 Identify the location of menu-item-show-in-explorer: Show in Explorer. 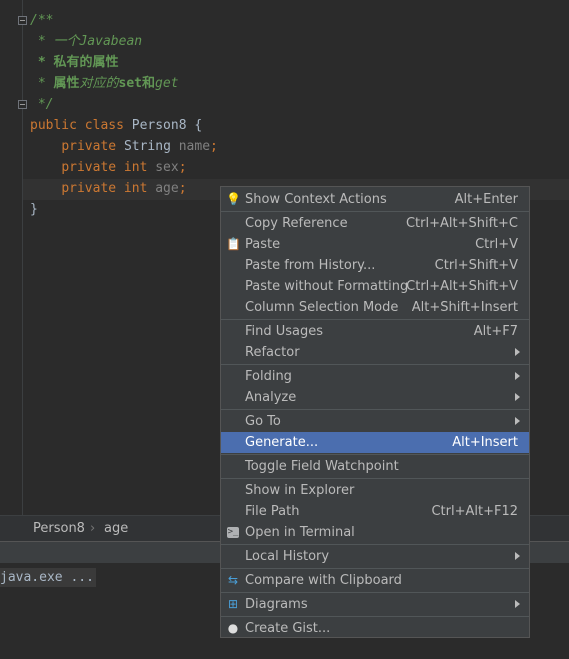
(375, 490).